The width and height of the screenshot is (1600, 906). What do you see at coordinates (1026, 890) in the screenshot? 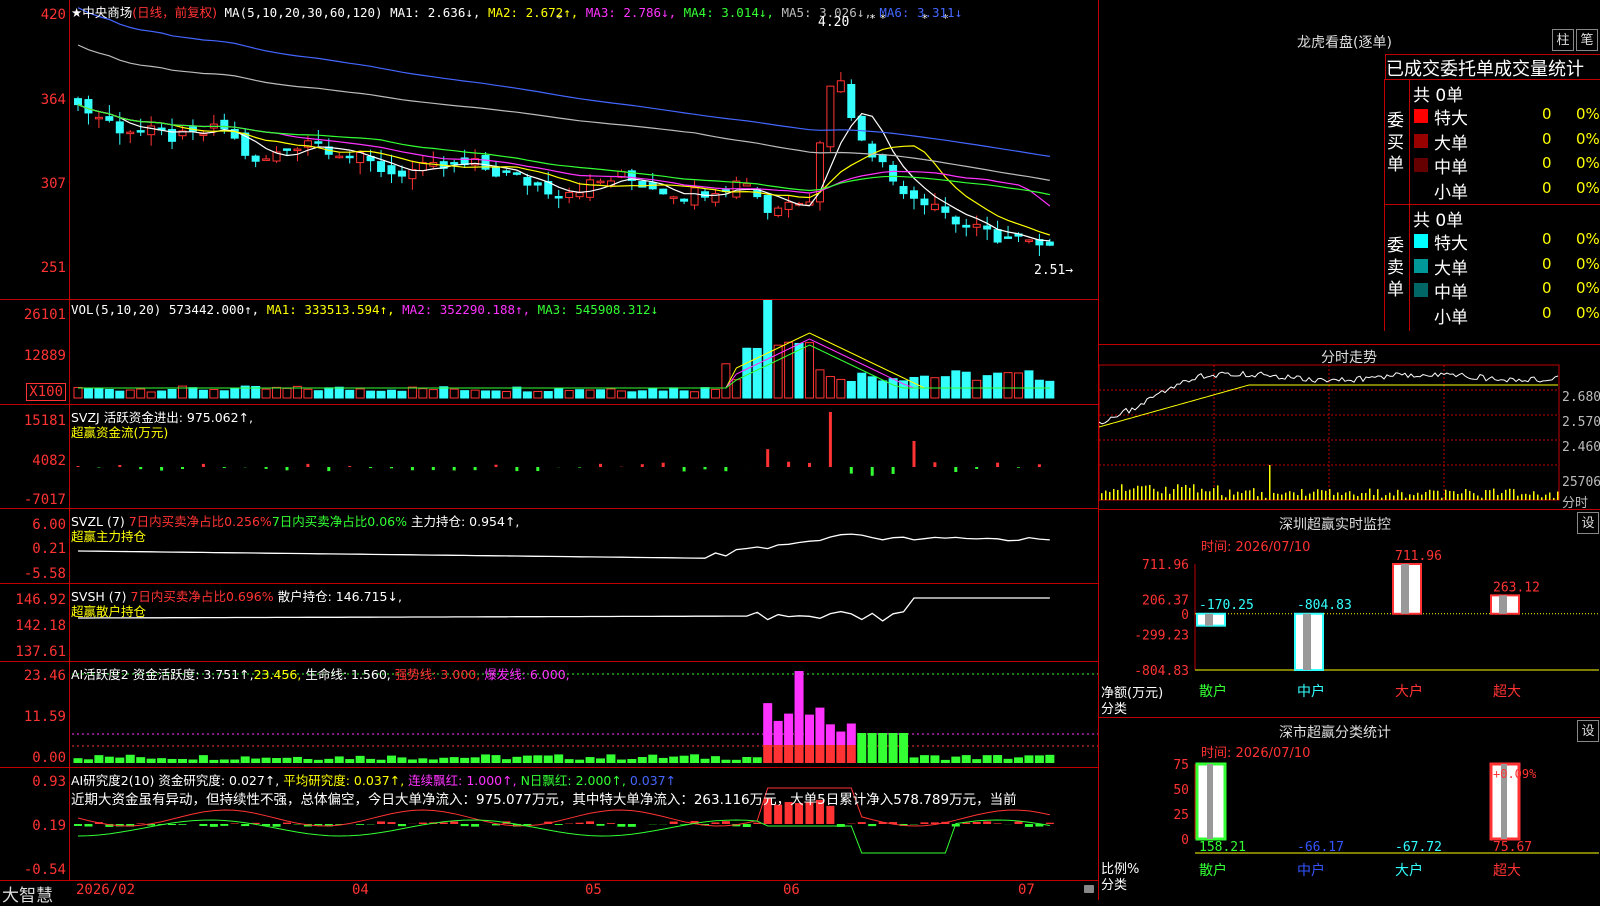
I see `x-axis-label: 07` at bounding box center [1026, 890].